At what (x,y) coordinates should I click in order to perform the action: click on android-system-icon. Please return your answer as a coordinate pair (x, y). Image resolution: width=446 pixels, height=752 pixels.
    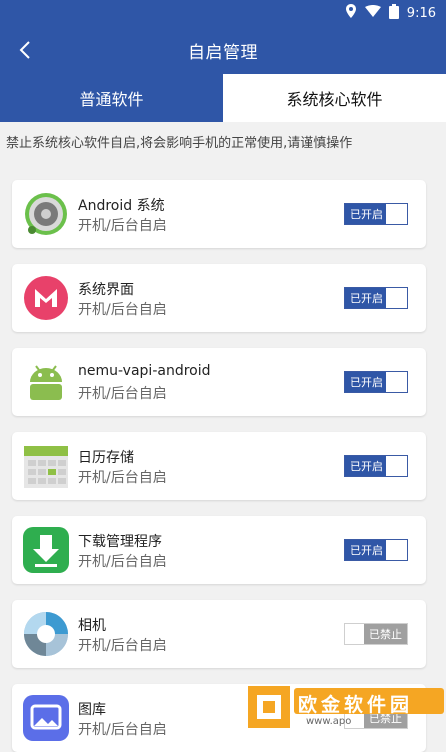
    Looking at the image, I should click on (46, 214).